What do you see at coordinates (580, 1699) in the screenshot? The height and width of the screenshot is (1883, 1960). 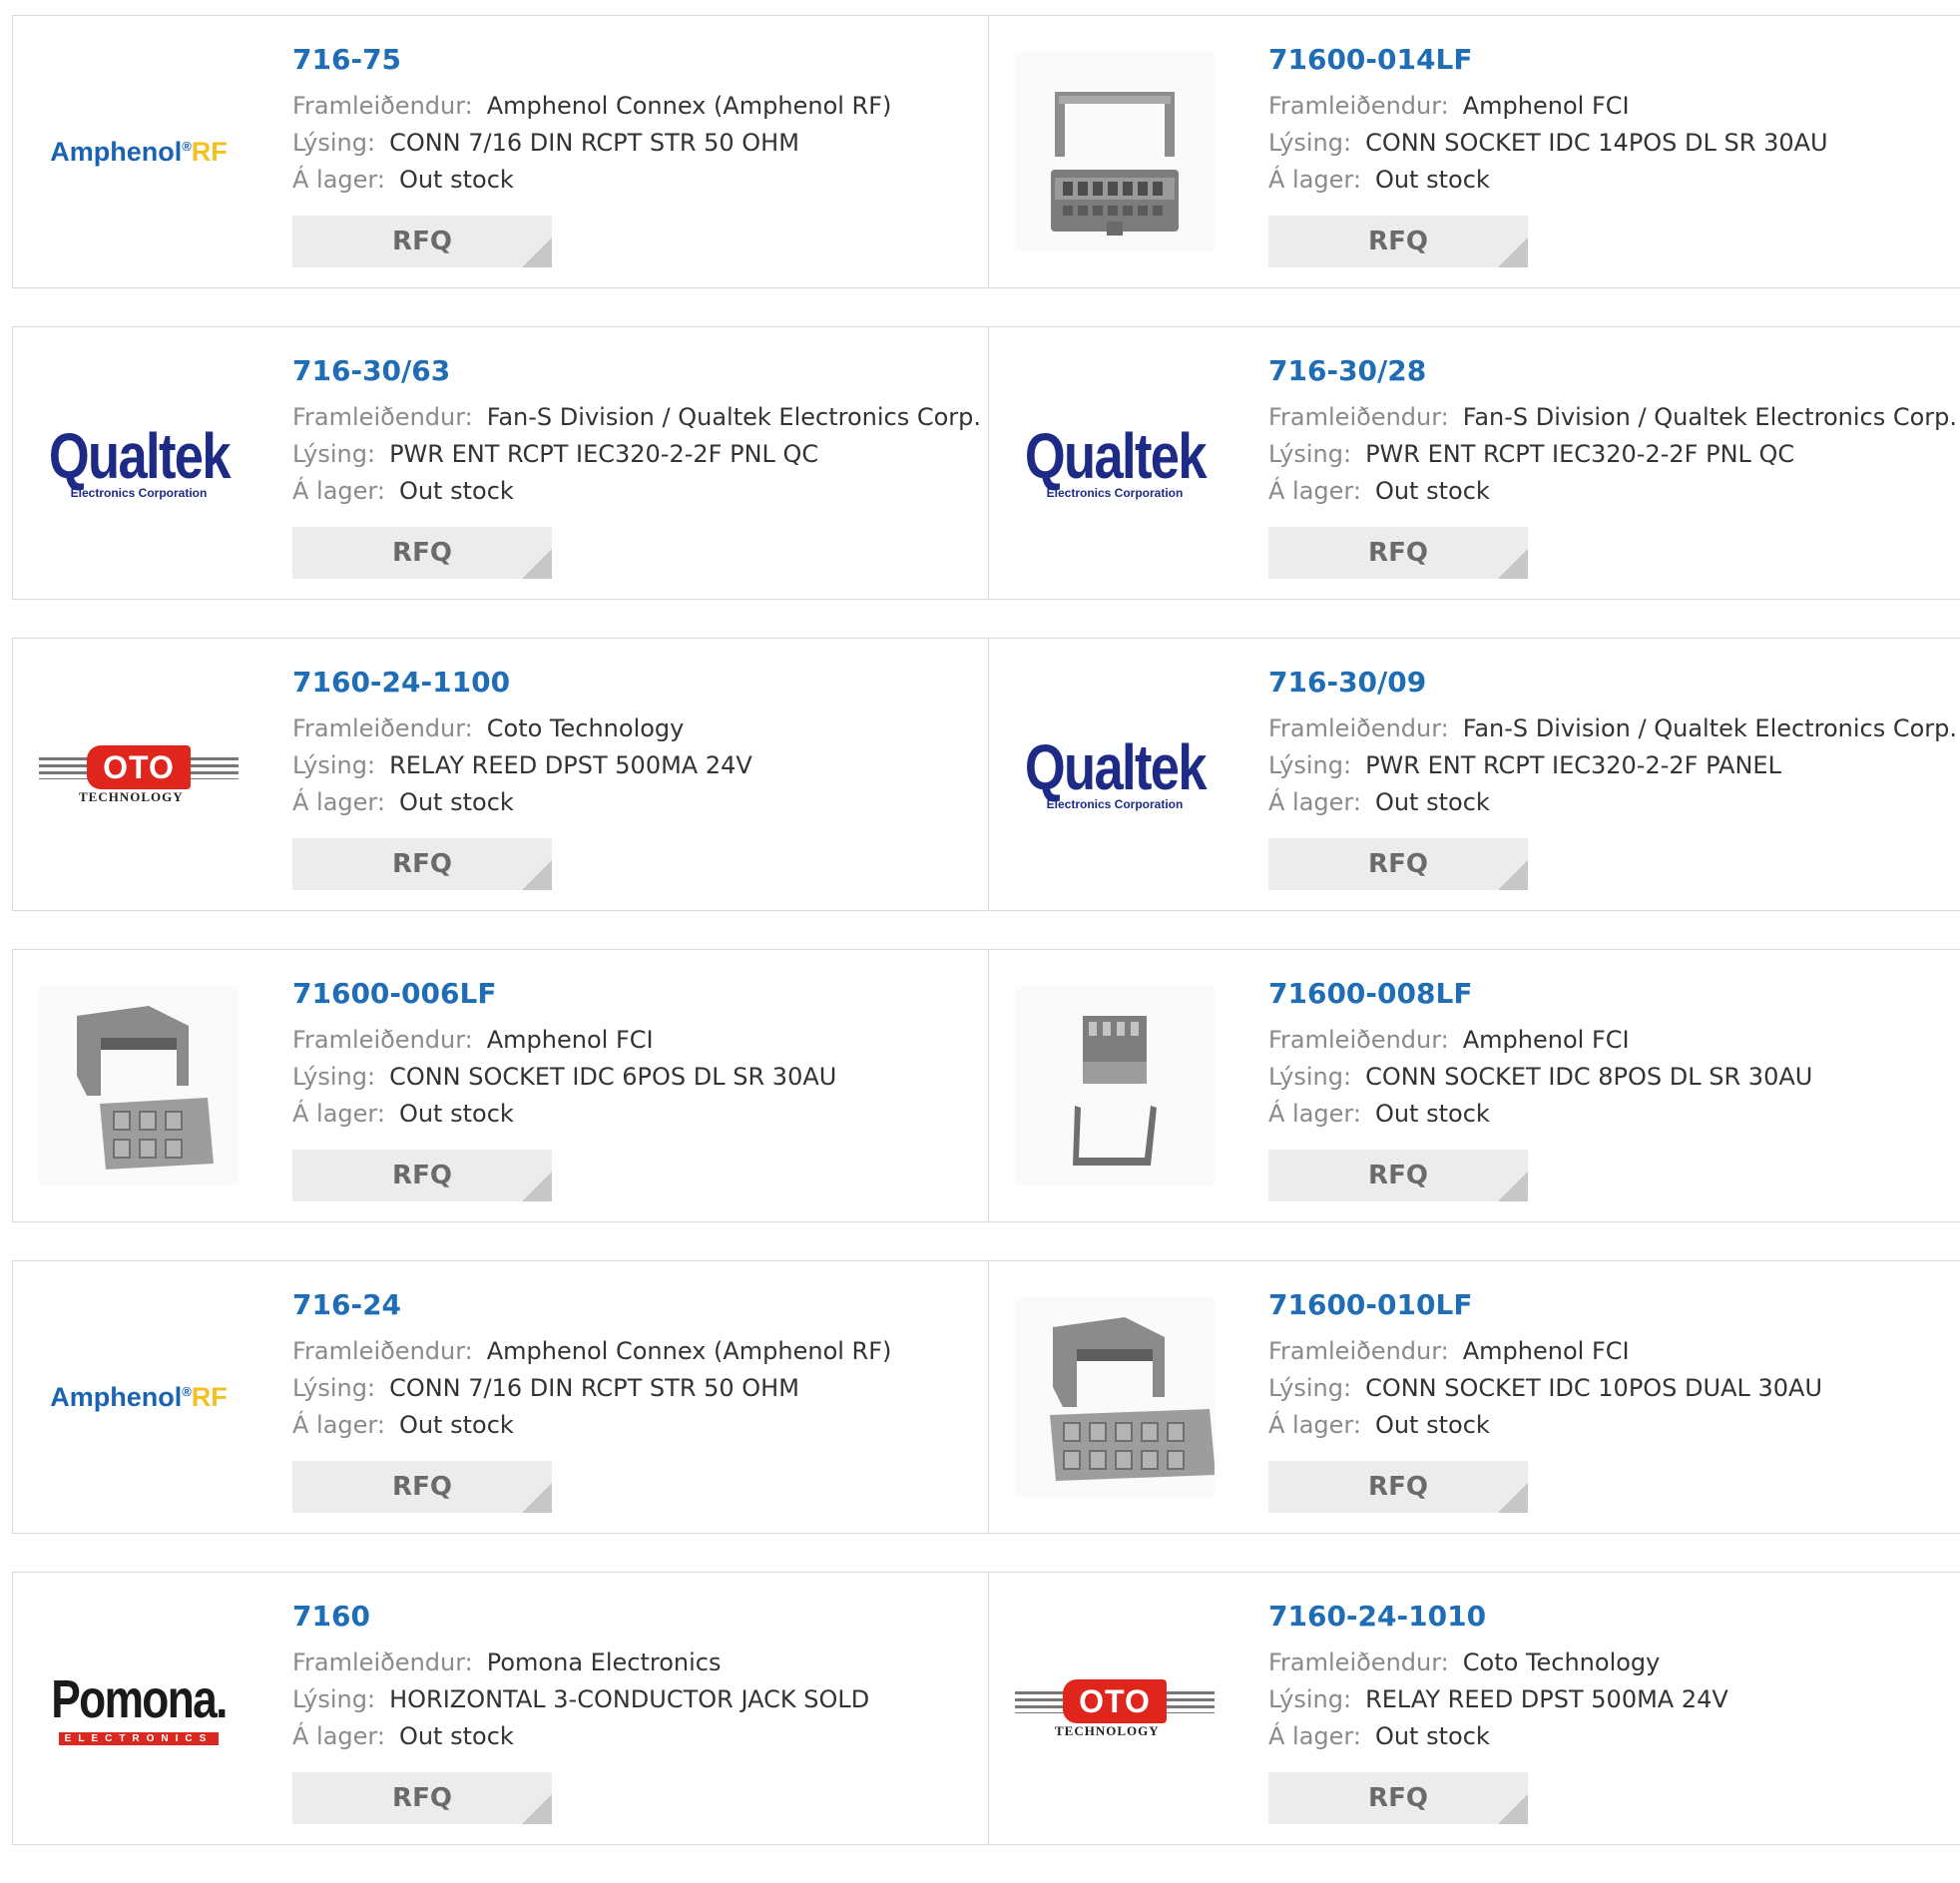 I see `description-line: Lýsing: HORIZONTAL 3-CONDUCTOR JACK SOLD` at bounding box center [580, 1699].